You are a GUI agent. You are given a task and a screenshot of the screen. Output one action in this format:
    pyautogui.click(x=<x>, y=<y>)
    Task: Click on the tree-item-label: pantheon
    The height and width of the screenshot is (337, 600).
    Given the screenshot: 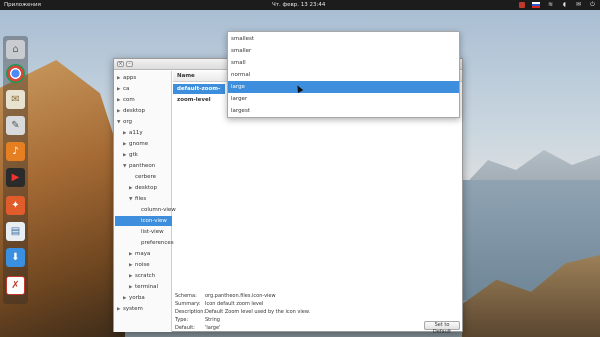 What is the action you would take?
    pyautogui.click(x=142, y=166)
    